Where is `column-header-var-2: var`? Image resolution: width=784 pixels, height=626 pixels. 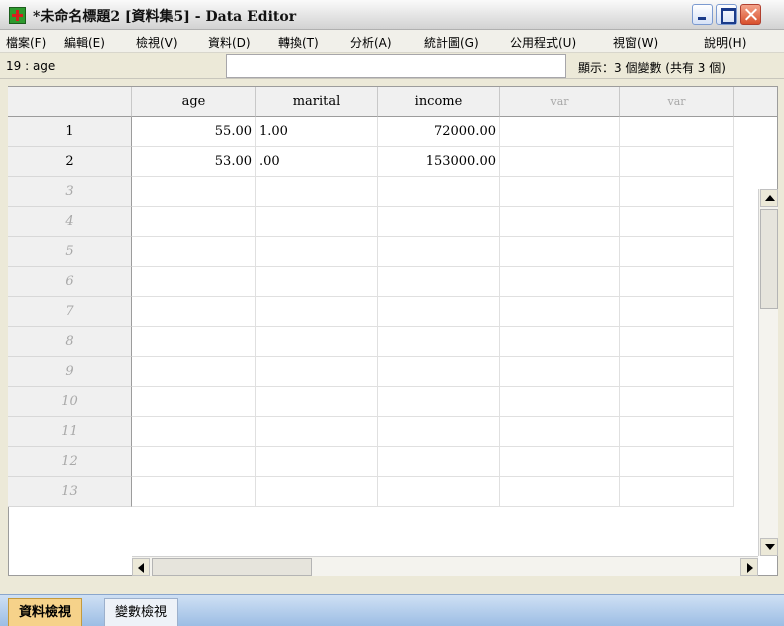
column-header-var-2: var is located at coordinates (677, 102).